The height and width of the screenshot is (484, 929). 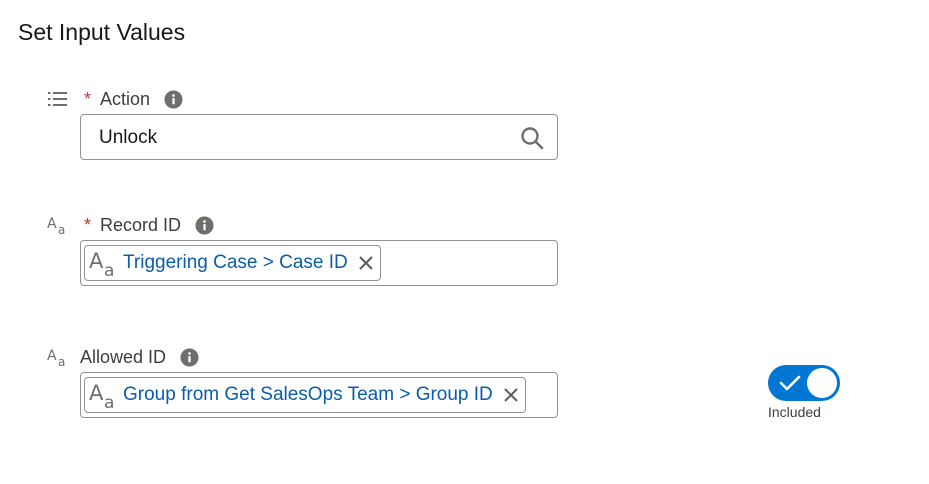 I want to click on list-icon, so click(x=57, y=99).